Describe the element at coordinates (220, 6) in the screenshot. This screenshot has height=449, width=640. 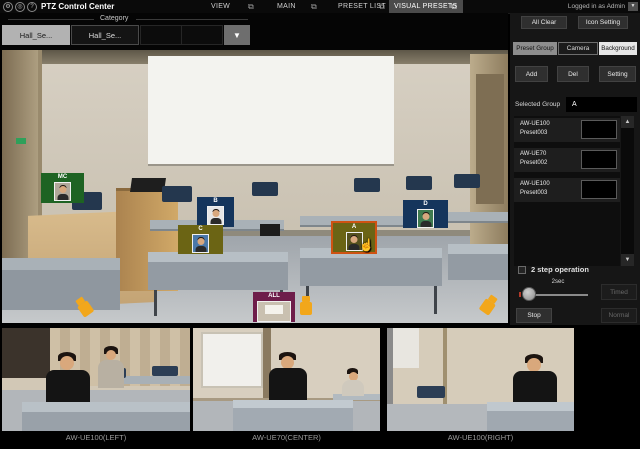
I see `menu-view: VIEW` at that location.